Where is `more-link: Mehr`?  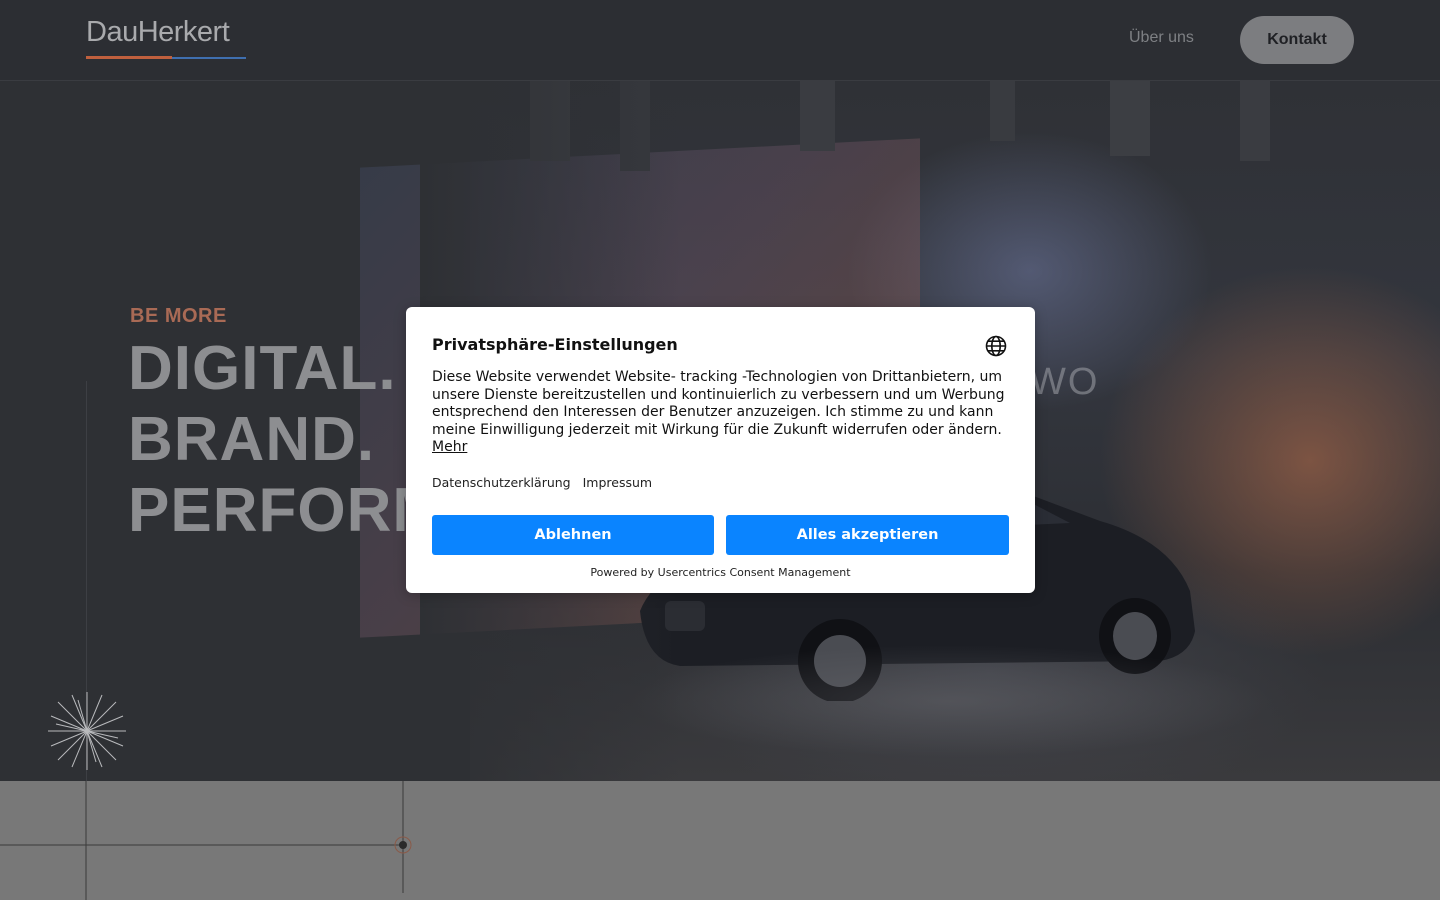 more-link: Mehr is located at coordinates (449, 447).